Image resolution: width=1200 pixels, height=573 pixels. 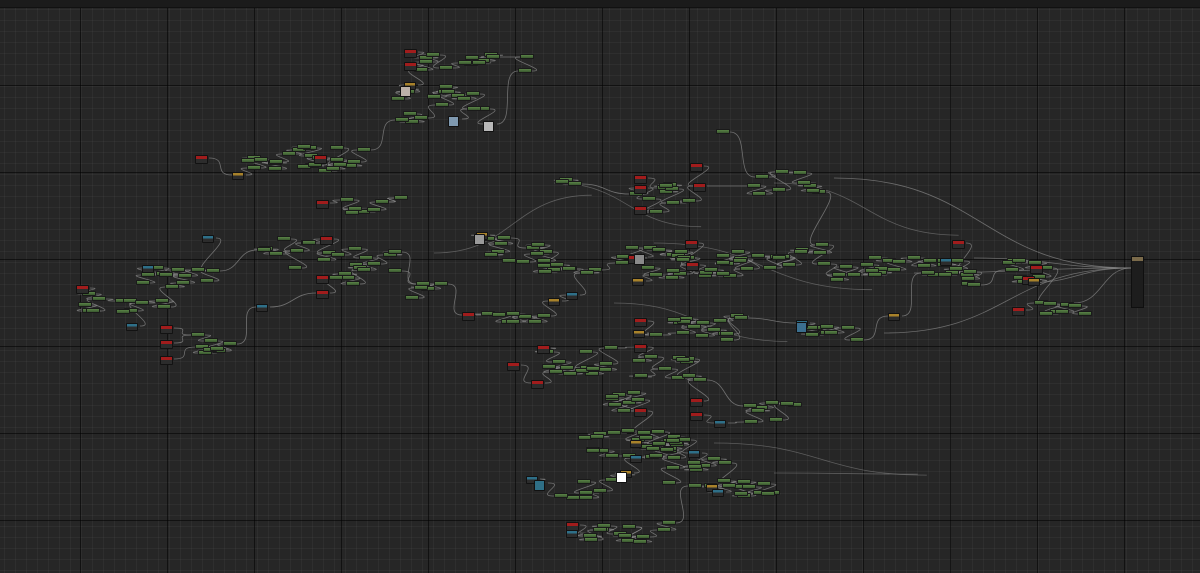 I want to click on material-output-node, so click(x=1137, y=282).